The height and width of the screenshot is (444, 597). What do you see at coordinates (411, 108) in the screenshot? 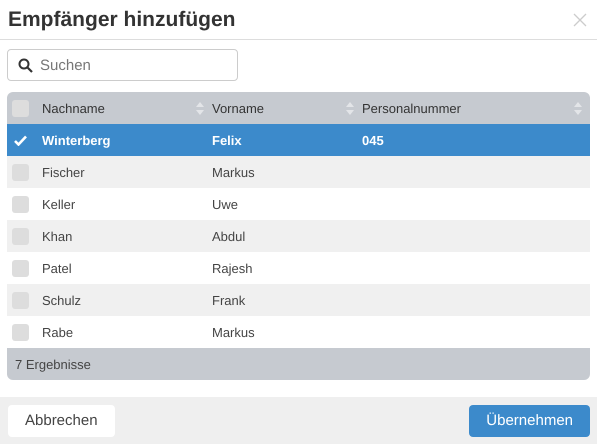
I see `column-header: Personalnummer` at bounding box center [411, 108].